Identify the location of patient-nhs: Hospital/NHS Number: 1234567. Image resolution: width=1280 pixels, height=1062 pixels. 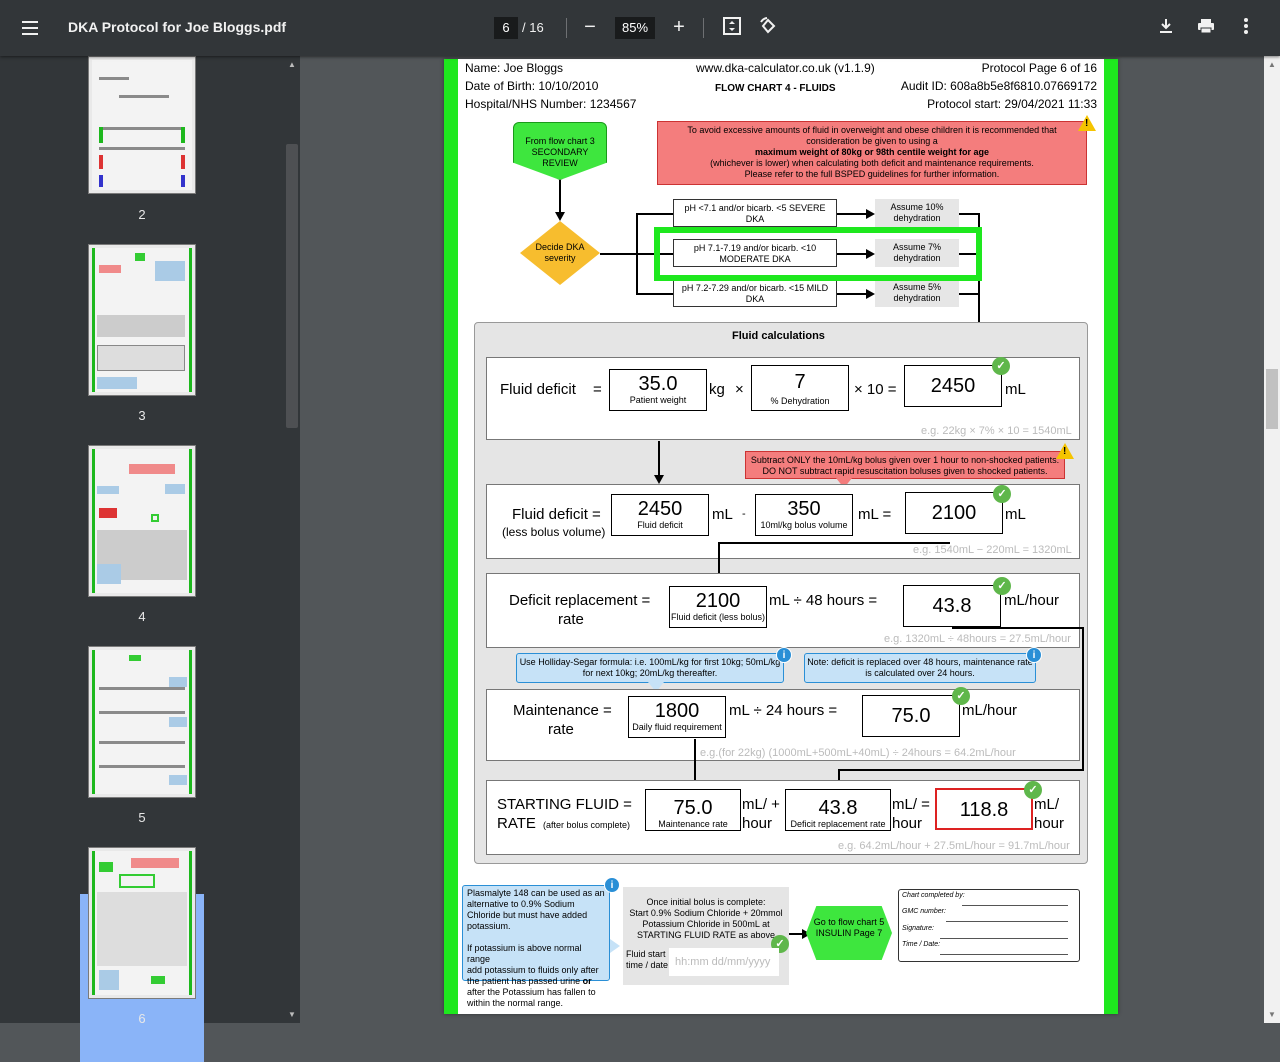
(551, 104).